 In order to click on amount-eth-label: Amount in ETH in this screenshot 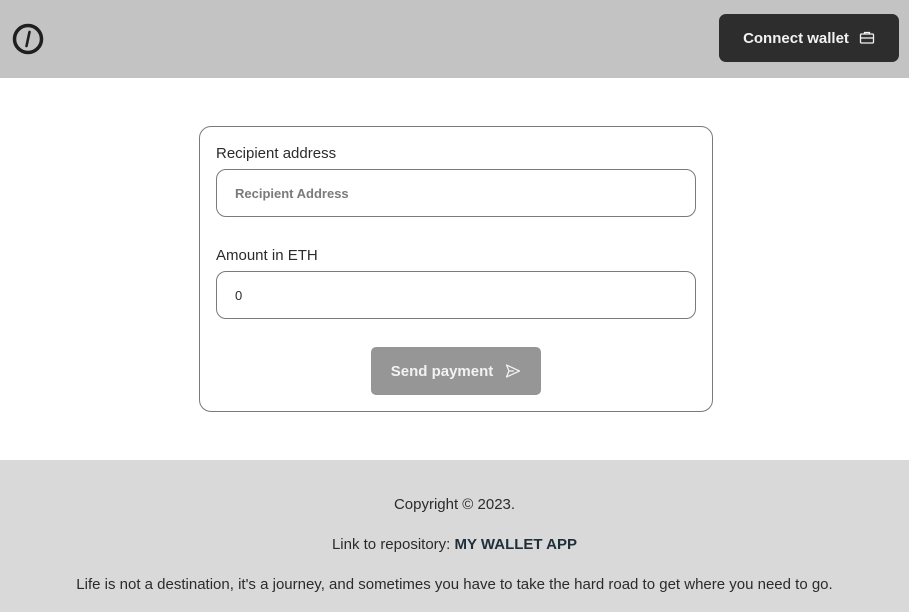, I will do `click(267, 255)`.